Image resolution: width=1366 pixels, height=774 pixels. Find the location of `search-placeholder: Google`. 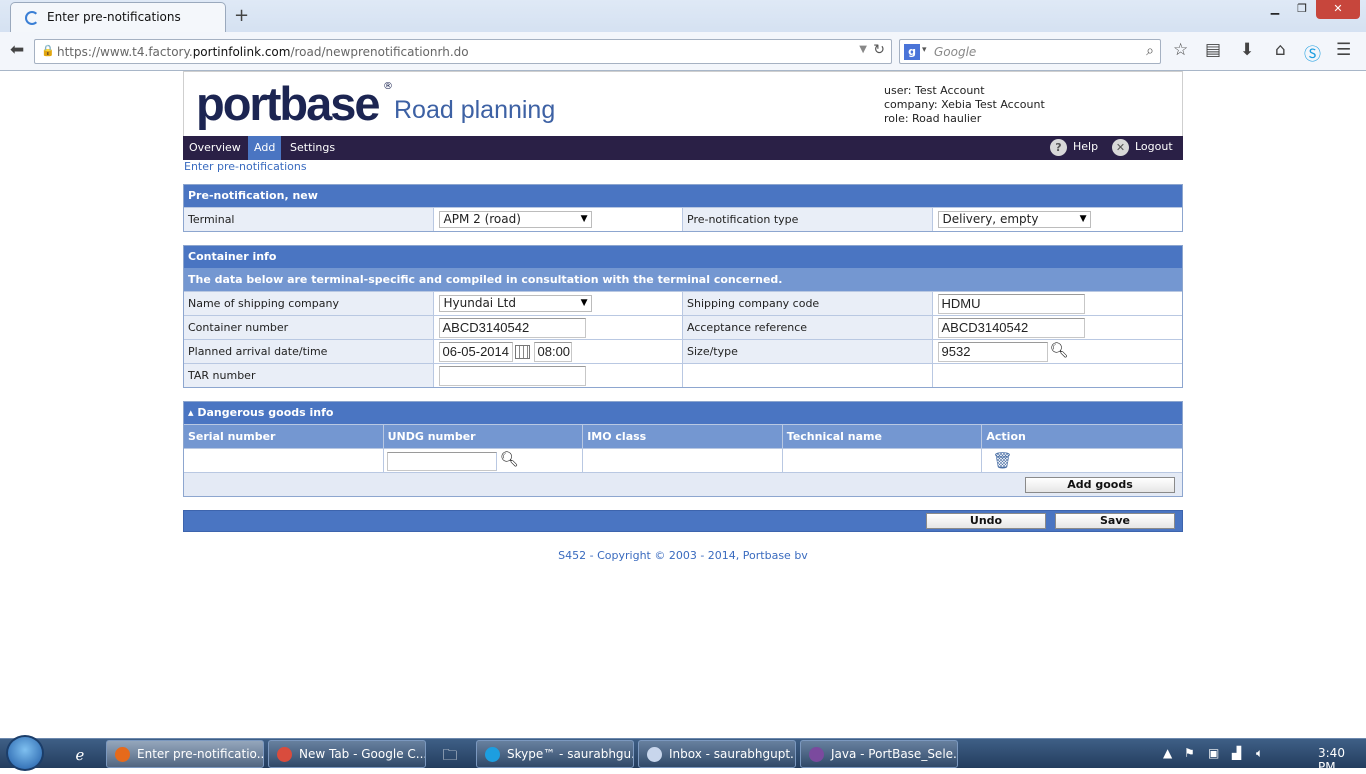

search-placeholder: Google is located at coordinates (955, 52).